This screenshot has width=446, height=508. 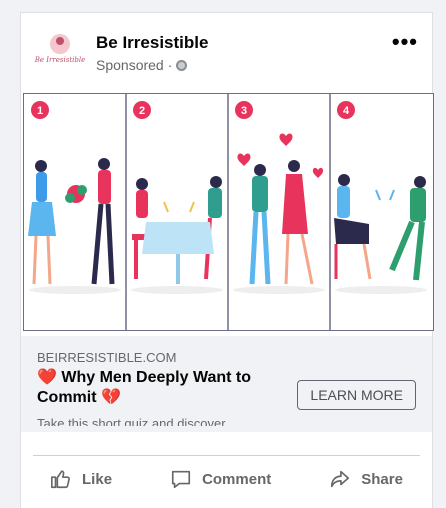 I want to click on logo-text: Be Irresistible, so click(x=60, y=60).